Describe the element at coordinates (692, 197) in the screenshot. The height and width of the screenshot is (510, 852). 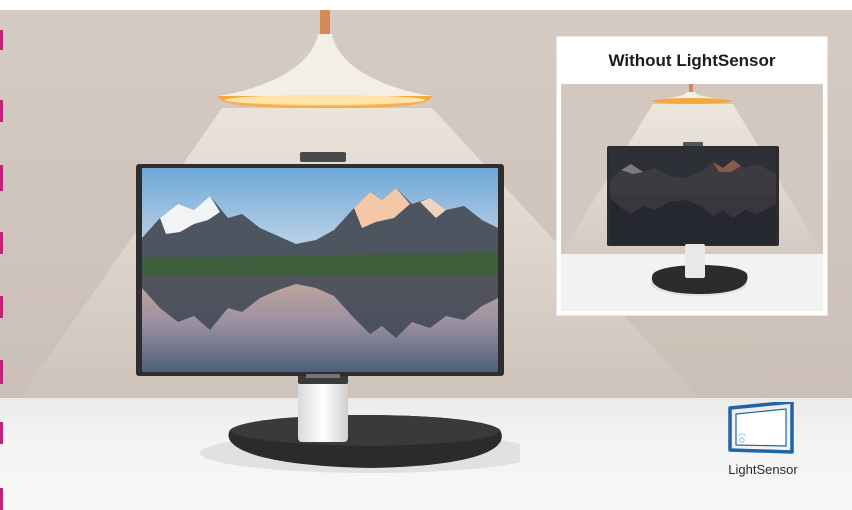
I see `inset-scene` at that location.